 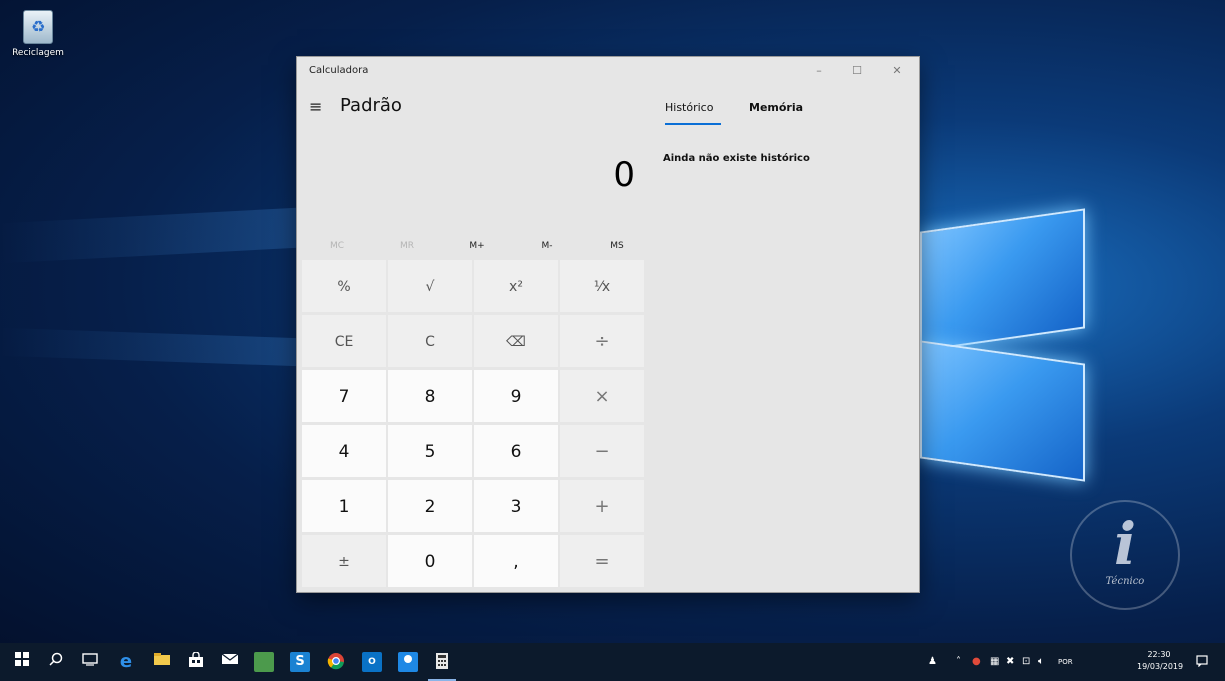 What do you see at coordinates (22, 662) in the screenshot?
I see `windows-start-icon` at bounding box center [22, 662].